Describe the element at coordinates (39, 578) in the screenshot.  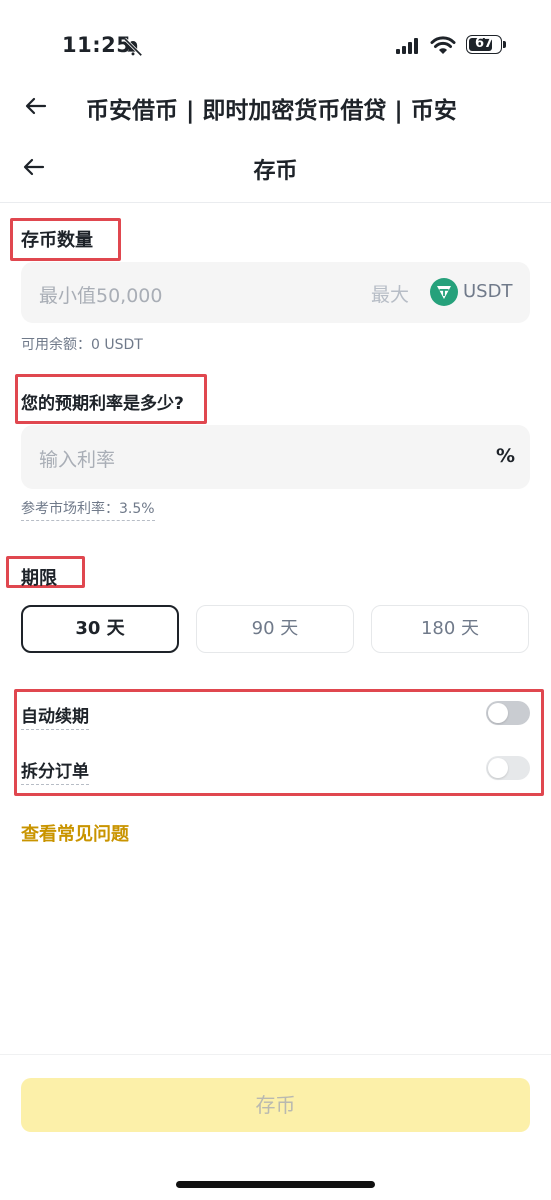
I see `term-label: 期限` at that location.